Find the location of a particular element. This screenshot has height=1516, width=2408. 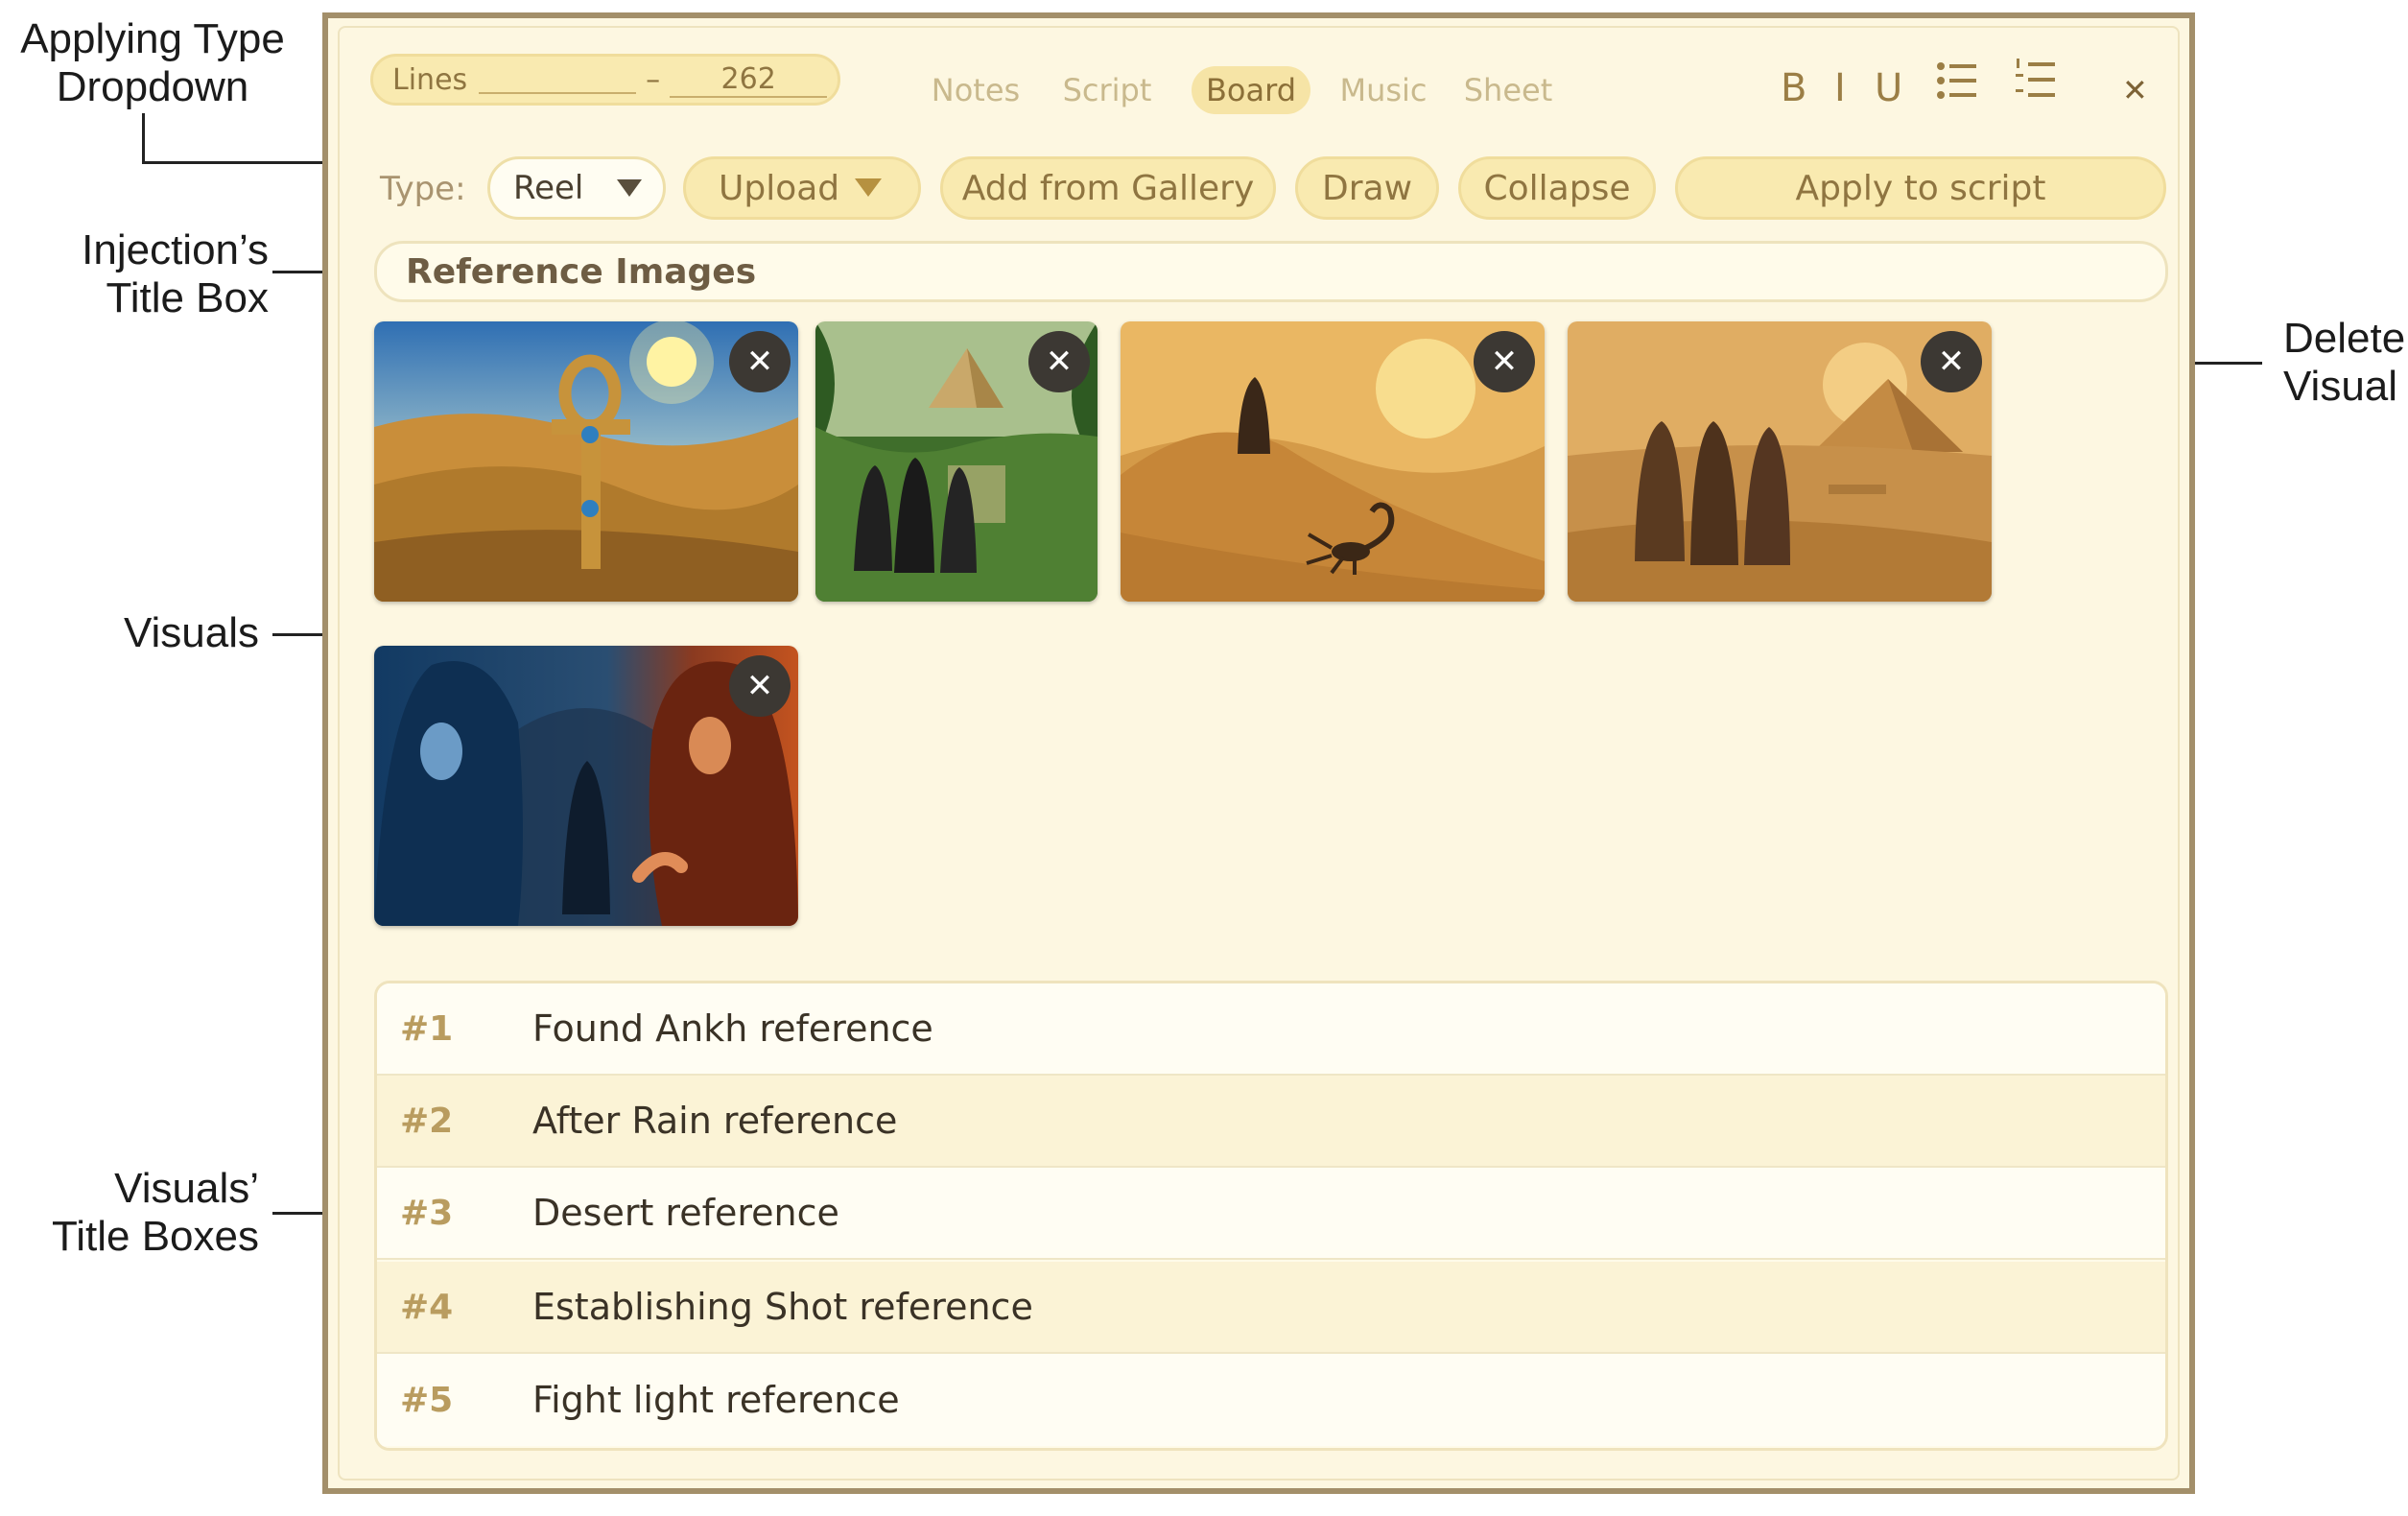

bold-button: B is located at coordinates (1793, 88).